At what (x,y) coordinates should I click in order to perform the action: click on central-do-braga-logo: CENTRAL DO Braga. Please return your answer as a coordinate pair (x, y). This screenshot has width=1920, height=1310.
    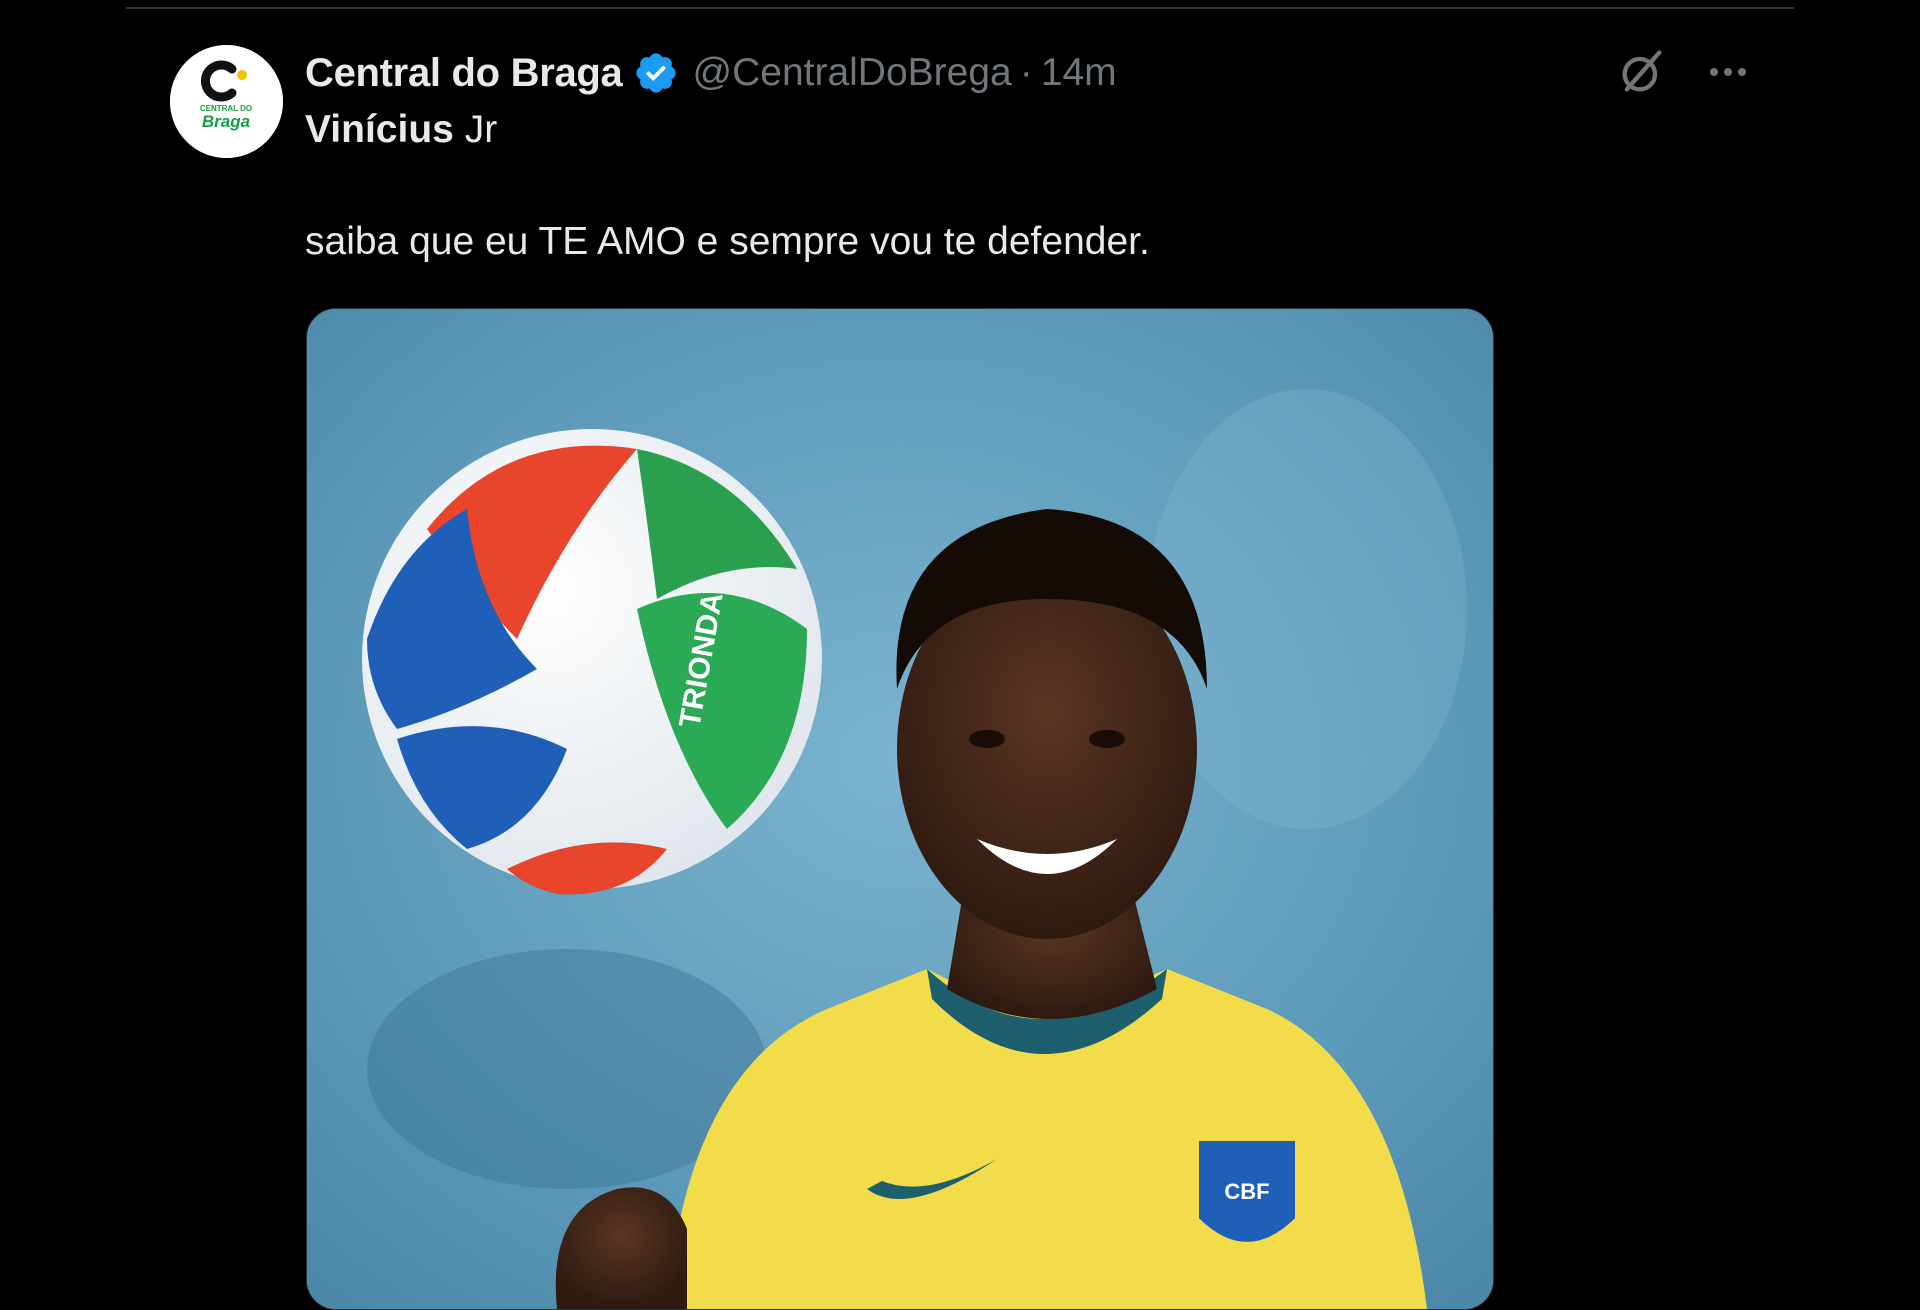
    Looking at the image, I should click on (226, 101).